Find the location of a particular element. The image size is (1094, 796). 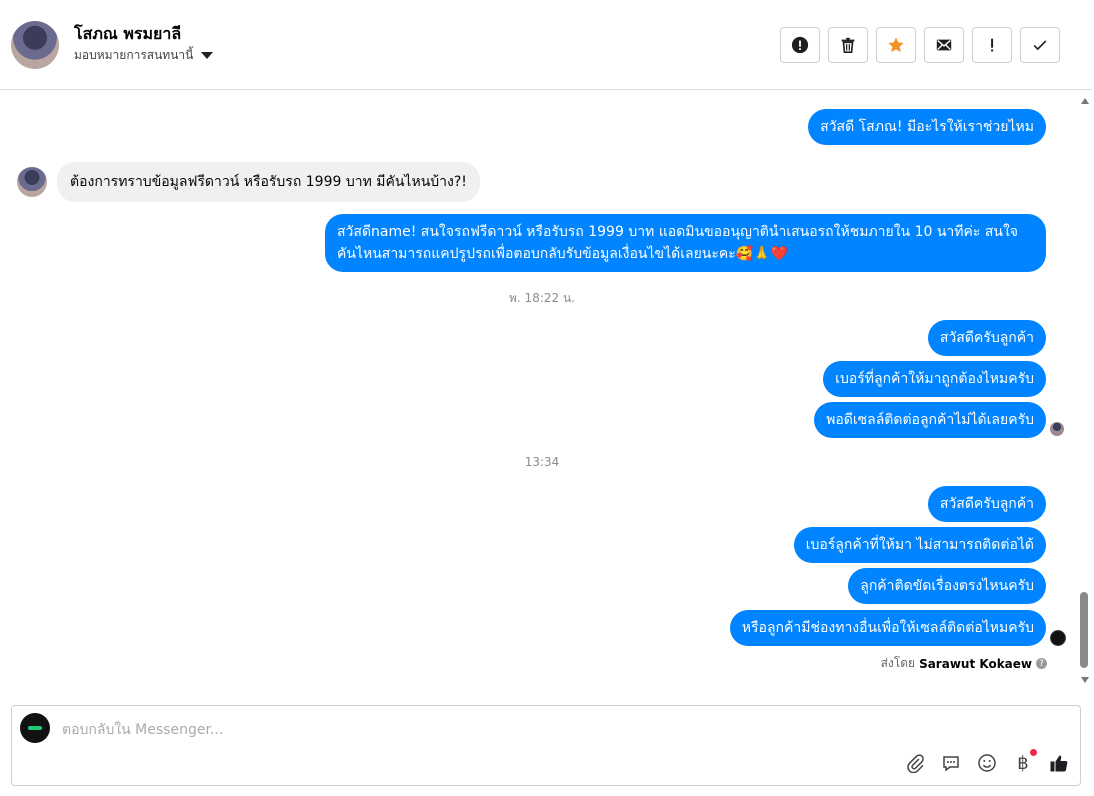

contact-avatar-small is located at coordinates (32, 182).